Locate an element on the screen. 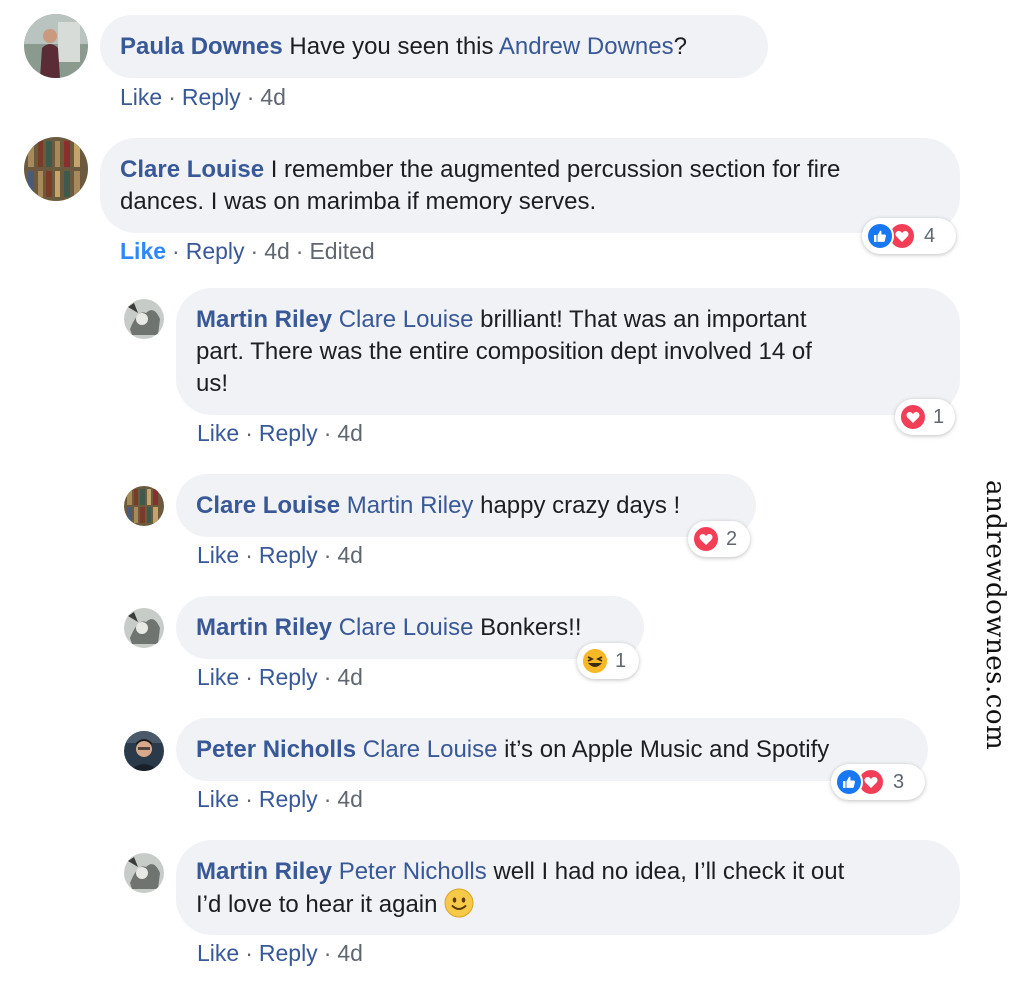 The height and width of the screenshot is (990, 1028). reaction-summary: 2 is located at coordinates (719, 539).